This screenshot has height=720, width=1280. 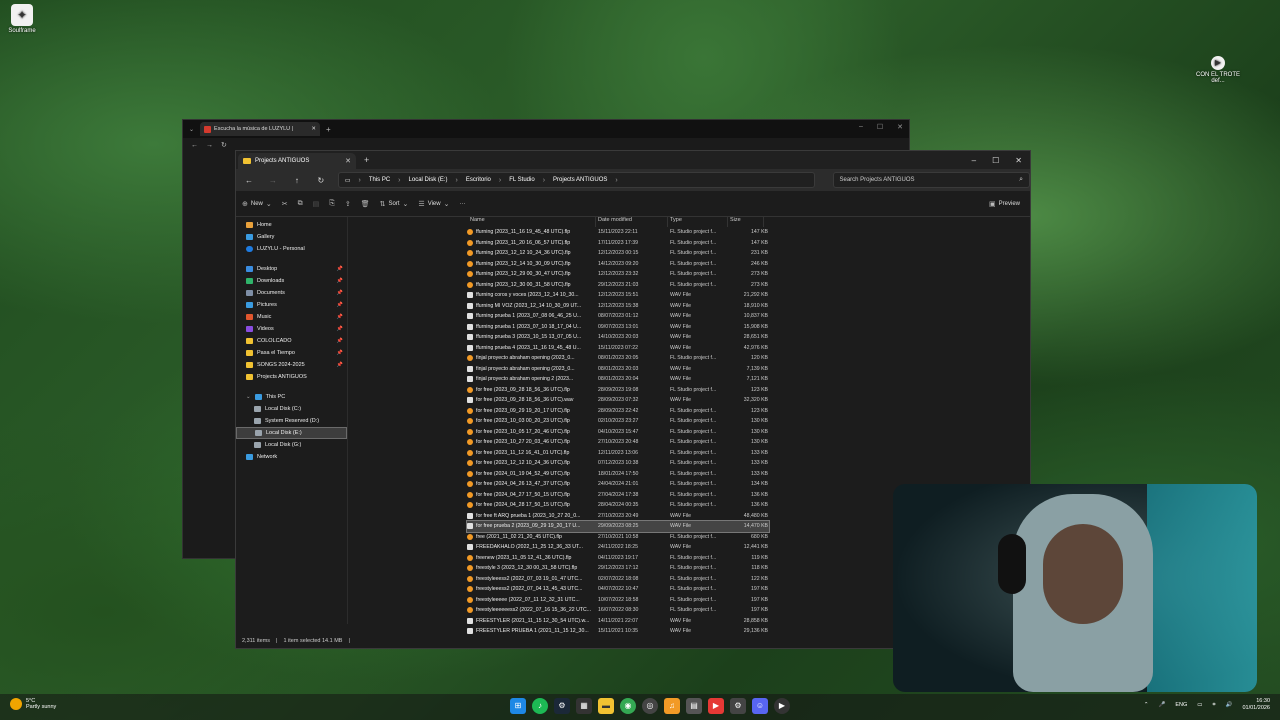 What do you see at coordinates (562, 706) in the screenshot?
I see `steam-icon: ⚙` at bounding box center [562, 706].